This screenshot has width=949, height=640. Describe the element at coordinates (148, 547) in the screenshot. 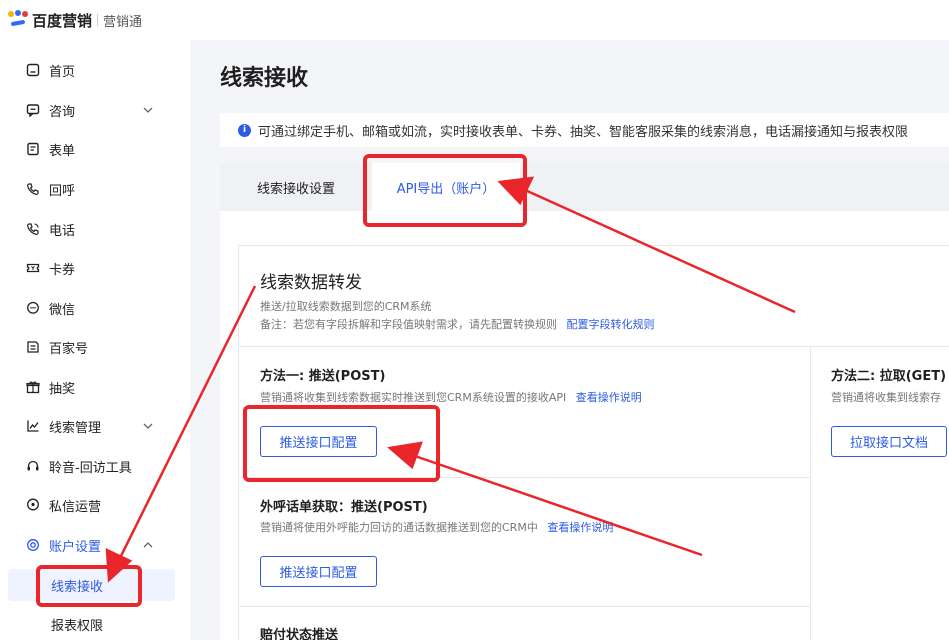

I see `chevron-up-icon` at that location.